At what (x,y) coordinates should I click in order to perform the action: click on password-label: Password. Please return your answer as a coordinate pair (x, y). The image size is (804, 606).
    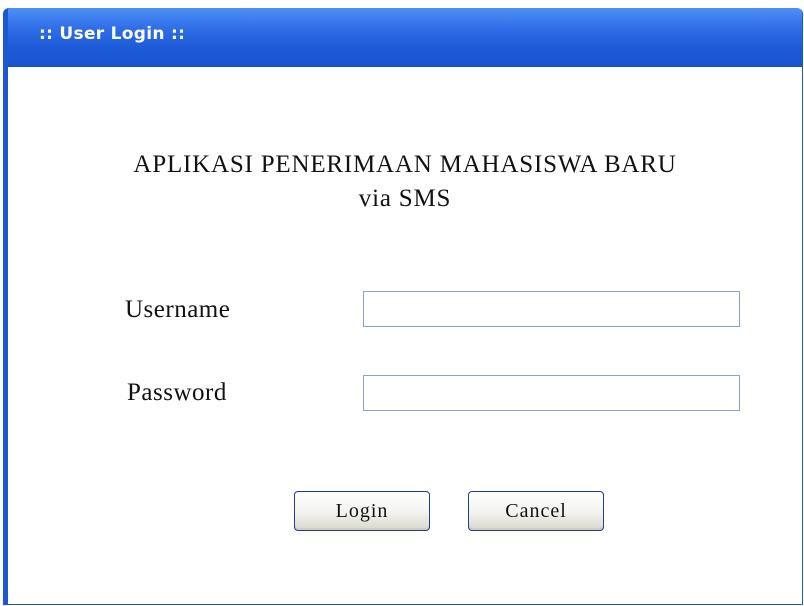
    Looking at the image, I should click on (177, 392).